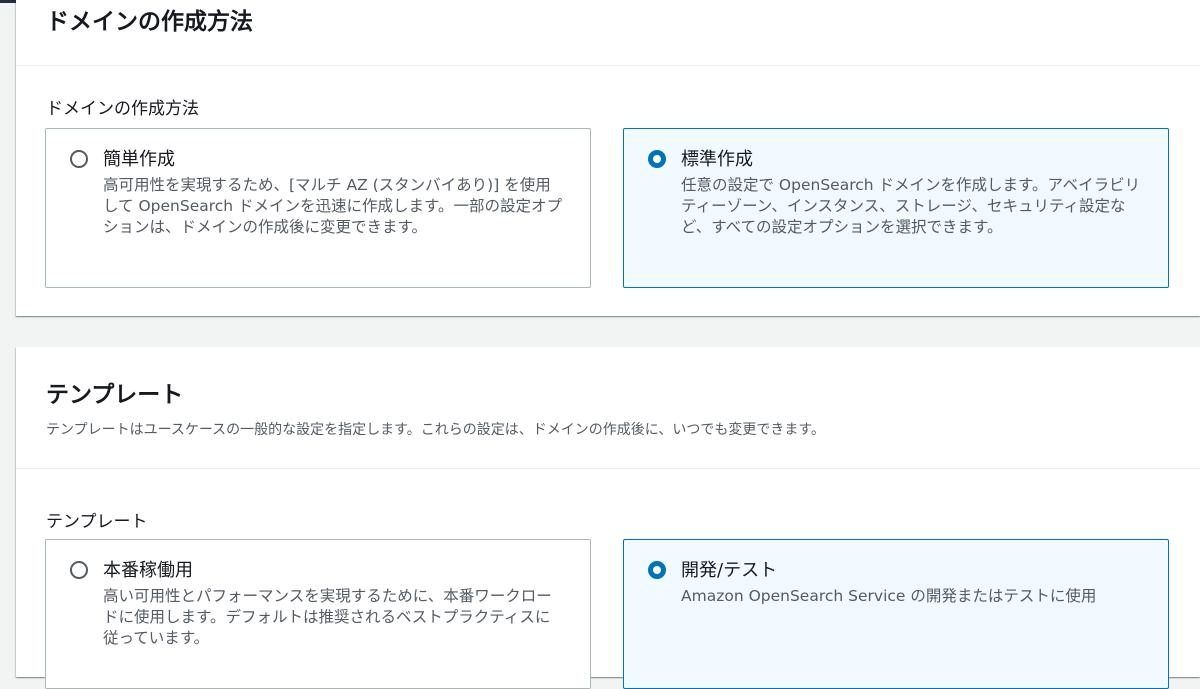 This screenshot has width=1200, height=689. What do you see at coordinates (115, 395) in the screenshot?
I see `template-title: テンプレート` at bounding box center [115, 395].